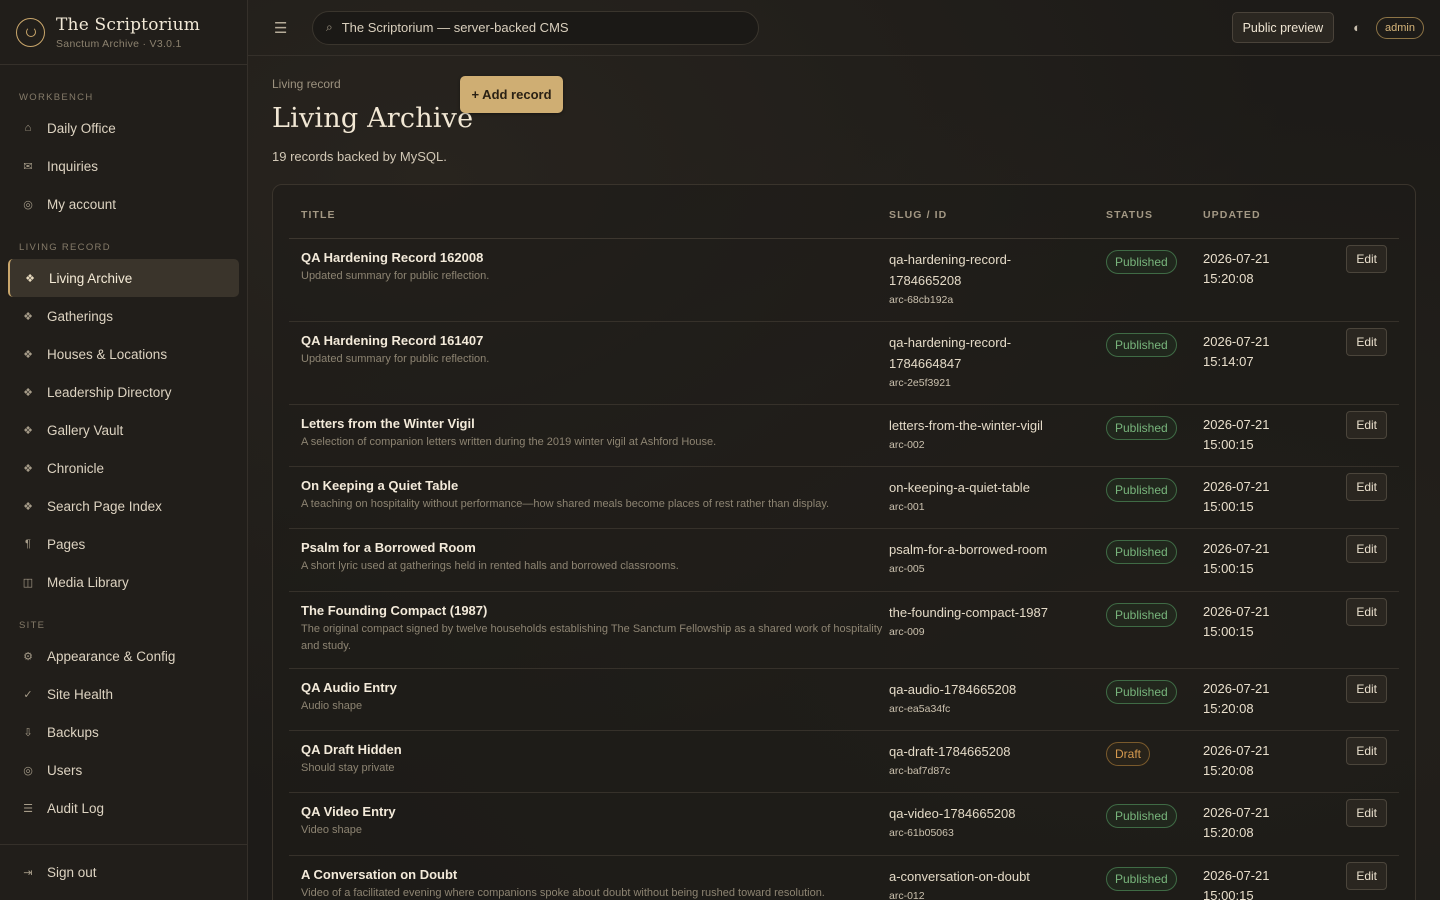 The image size is (1440, 900). What do you see at coordinates (595, 341) in the screenshot?
I see `record-title: QA Hardening Record 161407` at bounding box center [595, 341].